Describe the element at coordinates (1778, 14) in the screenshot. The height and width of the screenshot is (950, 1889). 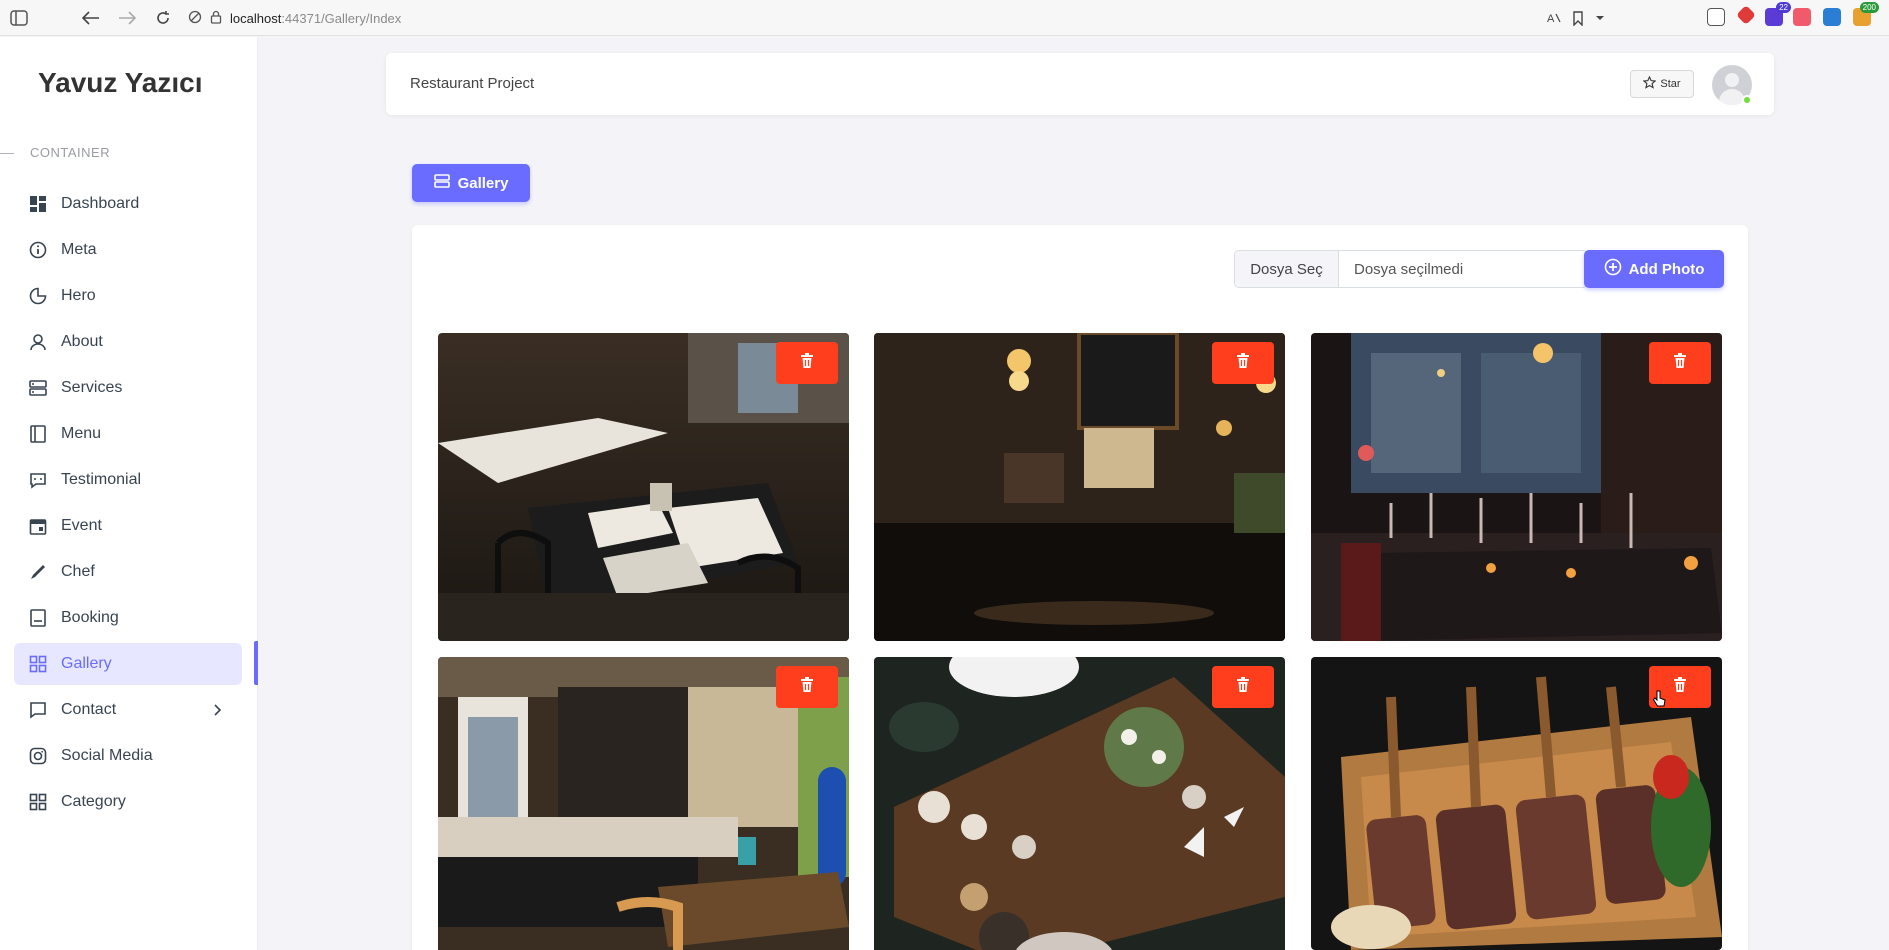
I see `purple-extension-icon: 22` at that location.